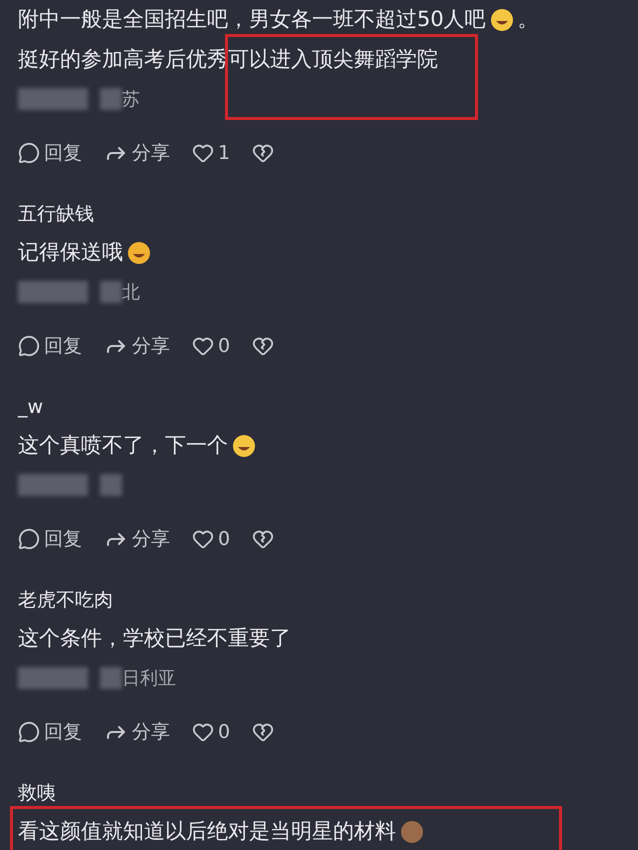 This screenshot has height=850, width=638. What do you see at coordinates (70, 252) in the screenshot?
I see `comment-text: 记得保送哦` at bounding box center [70, 252].